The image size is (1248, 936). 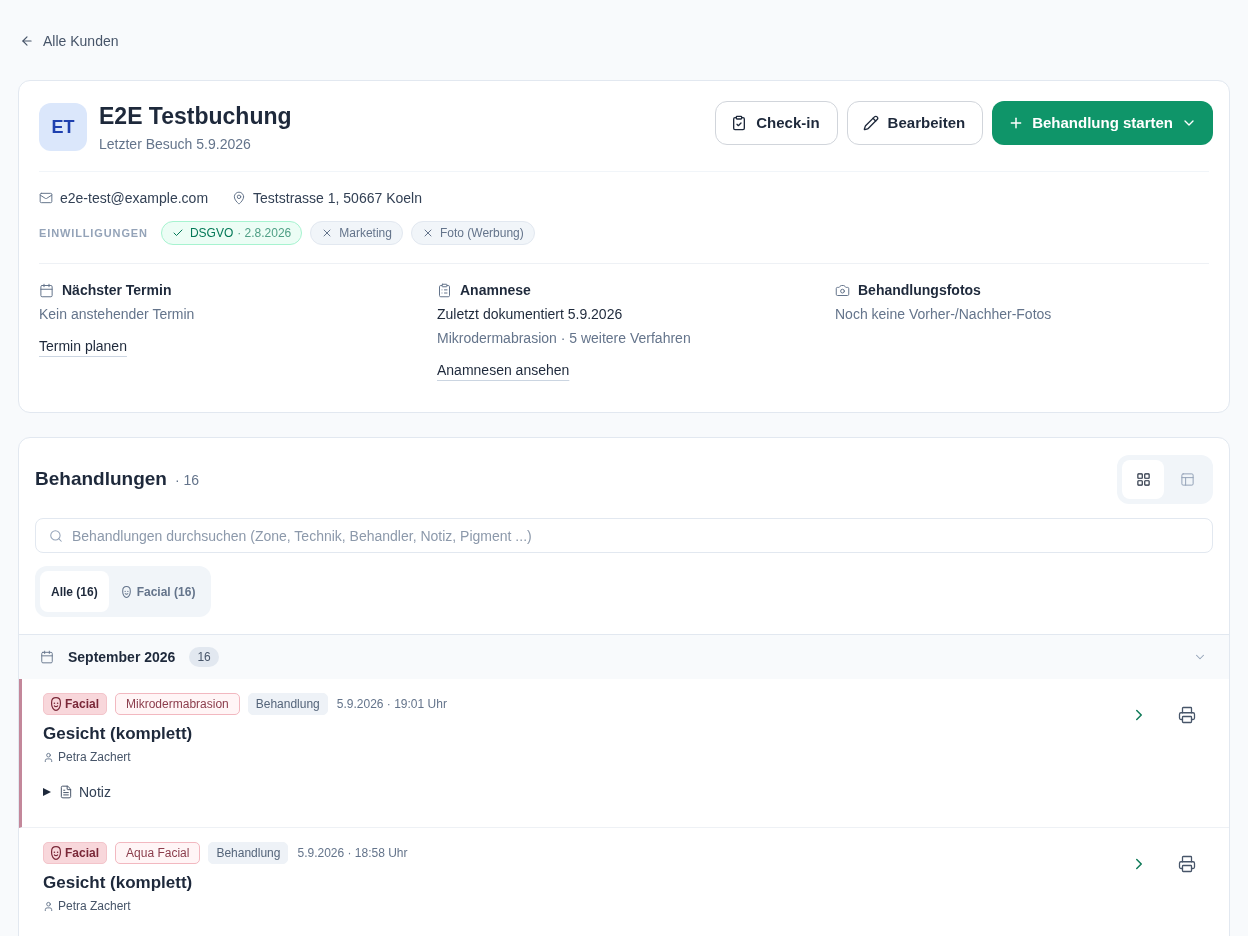 I want to click on grid-view-button, so click(x=1143, y=479).